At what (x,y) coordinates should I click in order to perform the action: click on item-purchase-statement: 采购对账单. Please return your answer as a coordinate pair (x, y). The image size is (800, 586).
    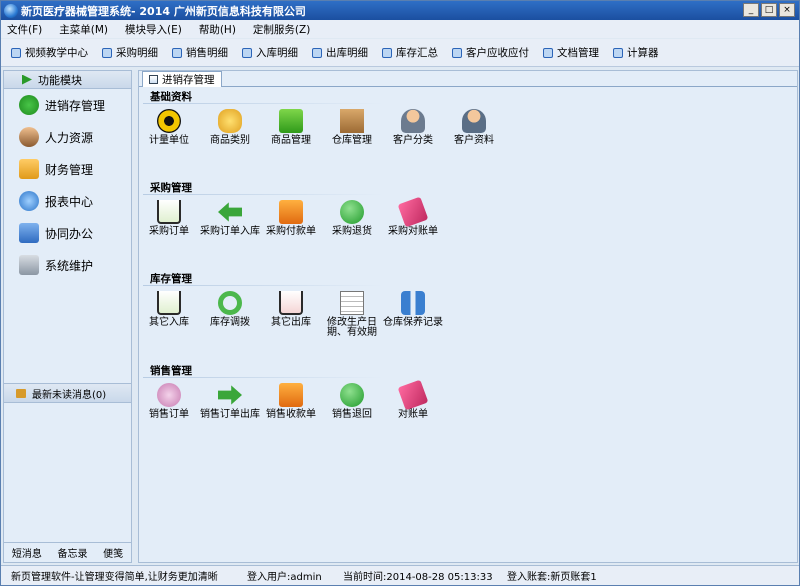
    Looking at the image, I should click on (413, 216).